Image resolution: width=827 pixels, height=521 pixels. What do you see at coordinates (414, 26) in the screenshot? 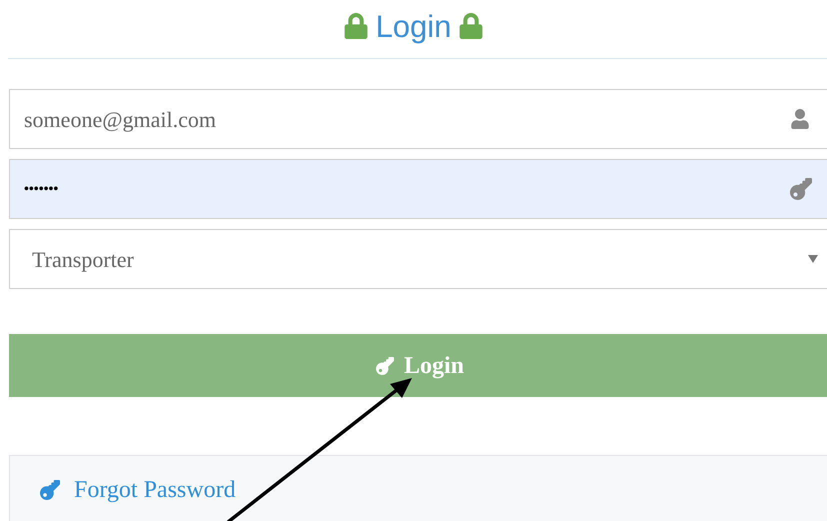
I see `page-title: Login` at bounding box center [414, 26].